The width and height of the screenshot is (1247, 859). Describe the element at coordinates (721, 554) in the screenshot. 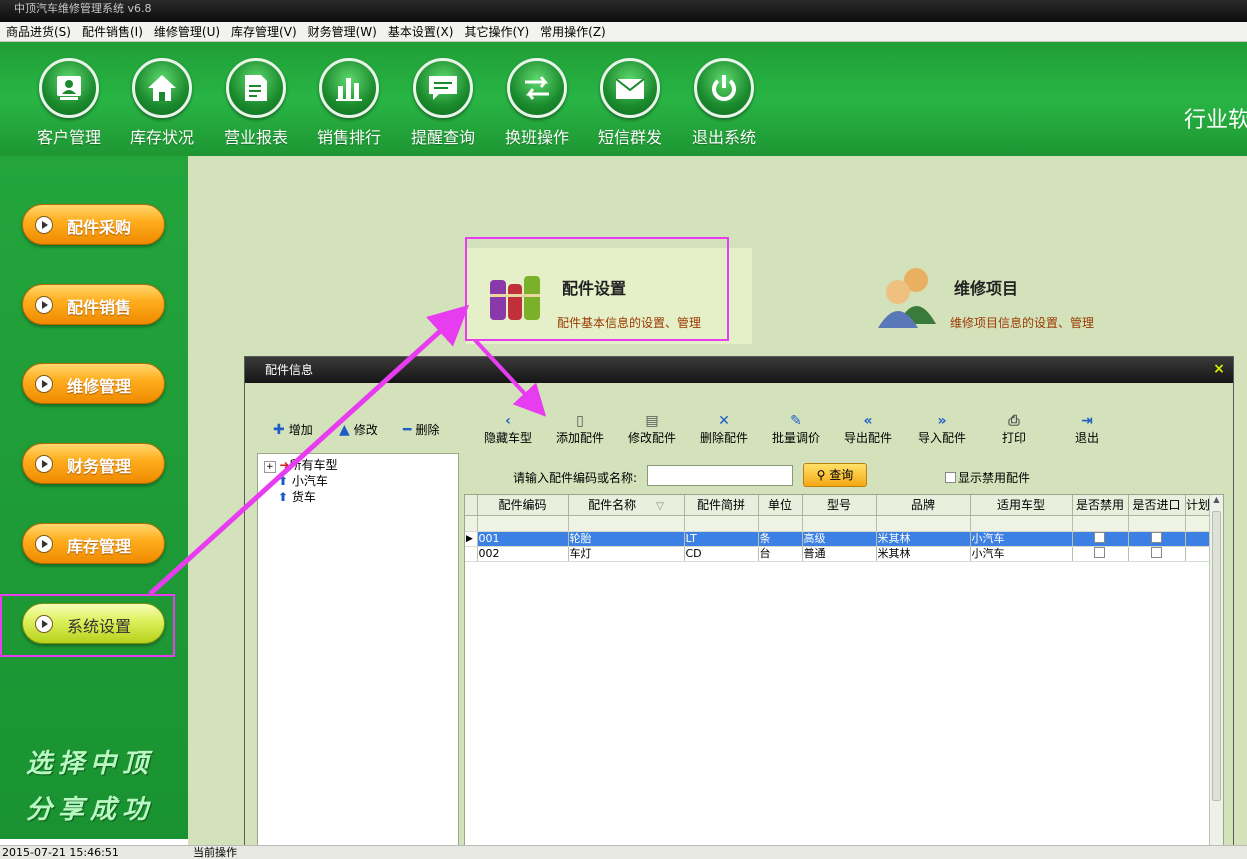

I see `cell-abbr: CD` at that location.